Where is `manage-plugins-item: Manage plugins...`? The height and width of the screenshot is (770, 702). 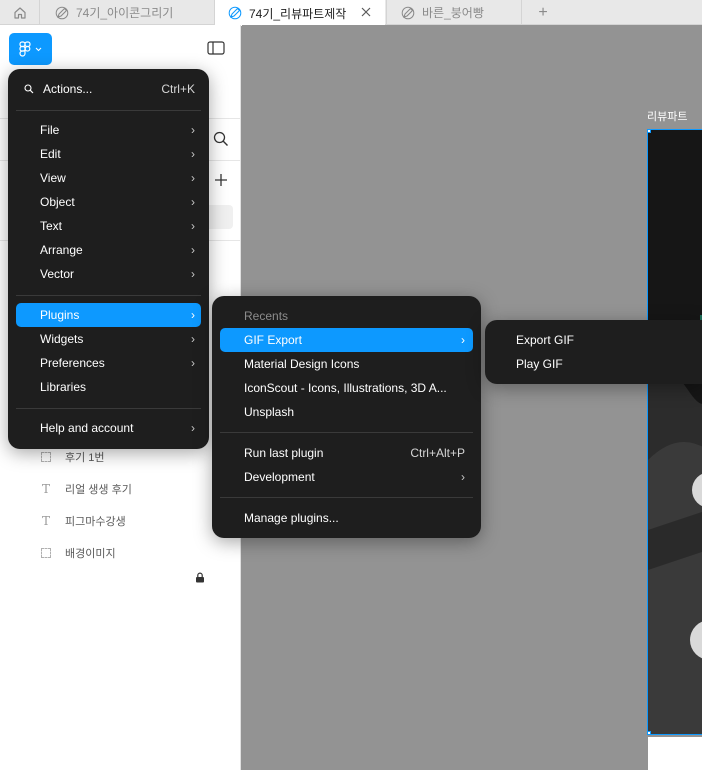
manage-plugins-item: Manage plugins... is located at coordinates (346, 518).